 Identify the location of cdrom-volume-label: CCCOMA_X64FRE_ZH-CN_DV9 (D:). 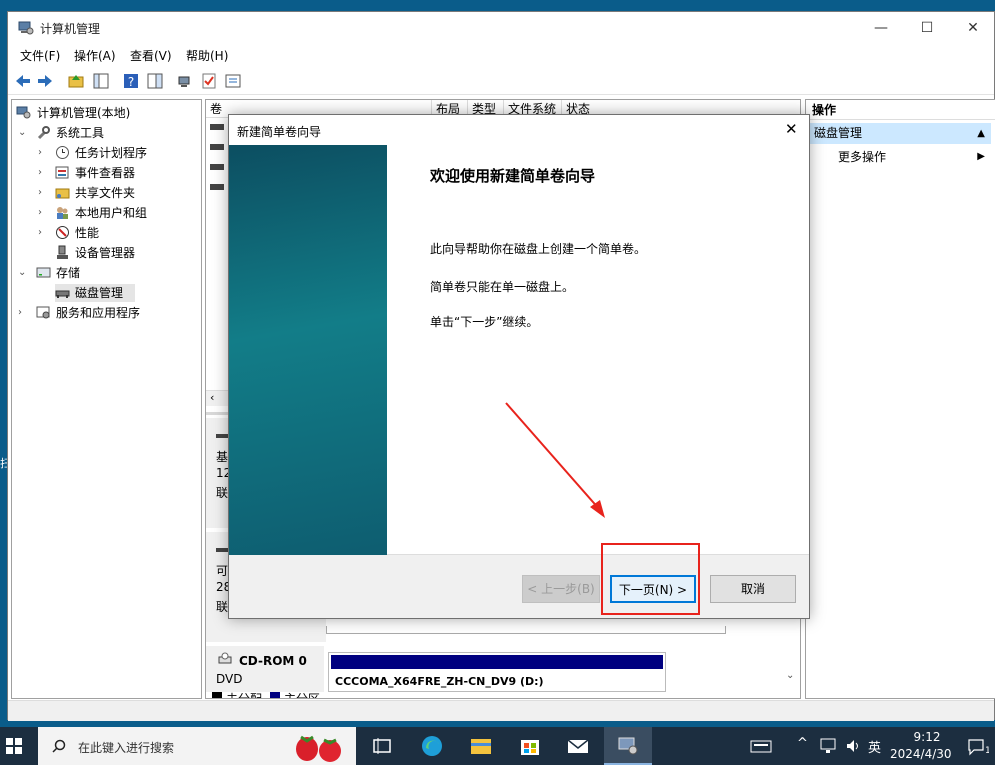
(439, 681).